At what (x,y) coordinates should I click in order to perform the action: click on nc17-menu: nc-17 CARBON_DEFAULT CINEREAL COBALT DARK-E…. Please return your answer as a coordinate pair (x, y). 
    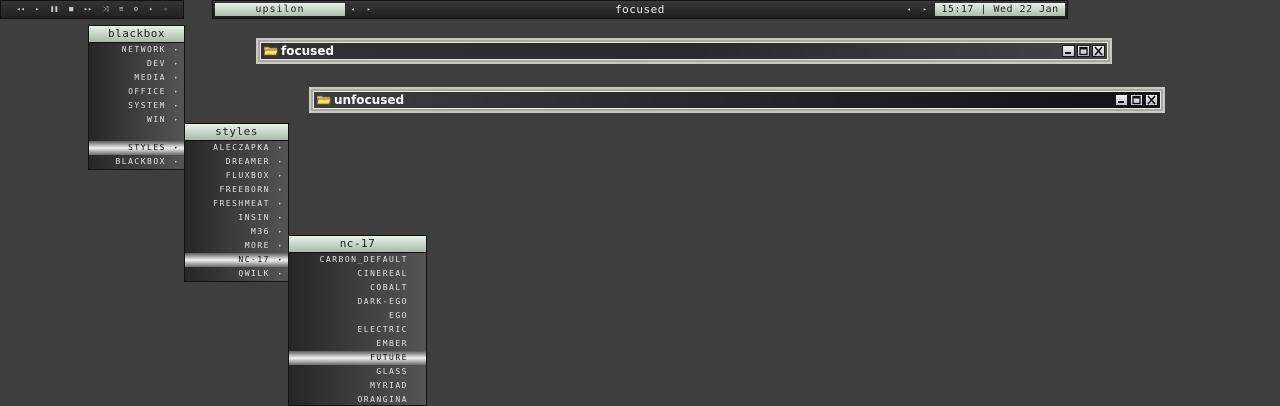
    Looking at the image, I should click on (357, 320).